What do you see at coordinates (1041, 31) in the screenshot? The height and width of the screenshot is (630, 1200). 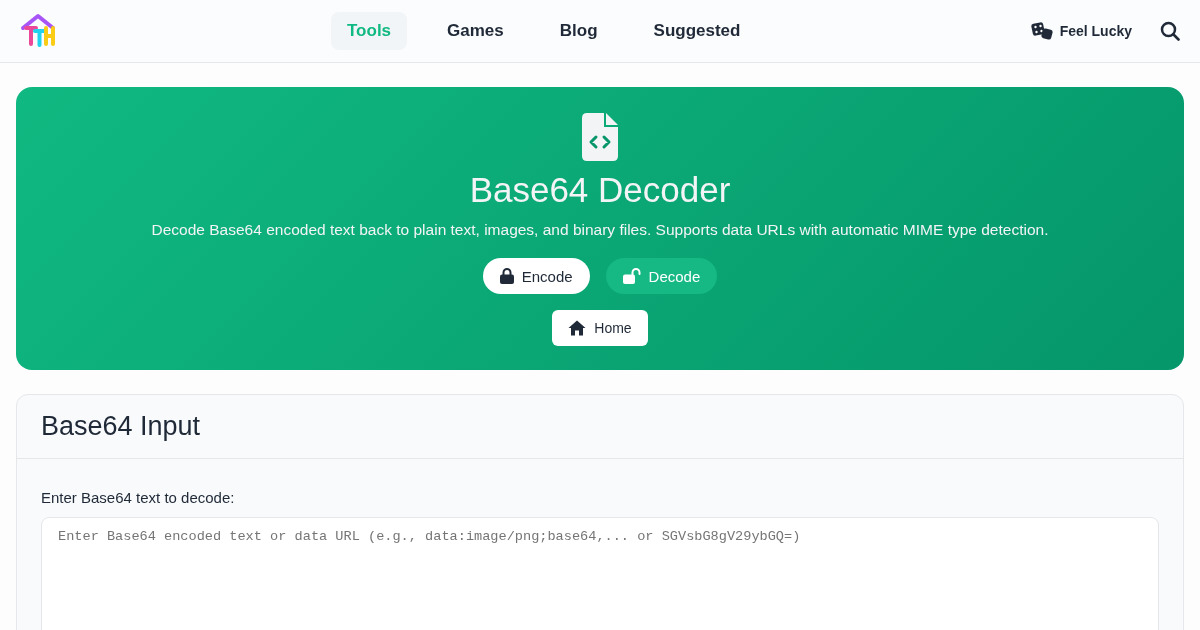 I see `dice-icon` at bounding box center [1041, 31].